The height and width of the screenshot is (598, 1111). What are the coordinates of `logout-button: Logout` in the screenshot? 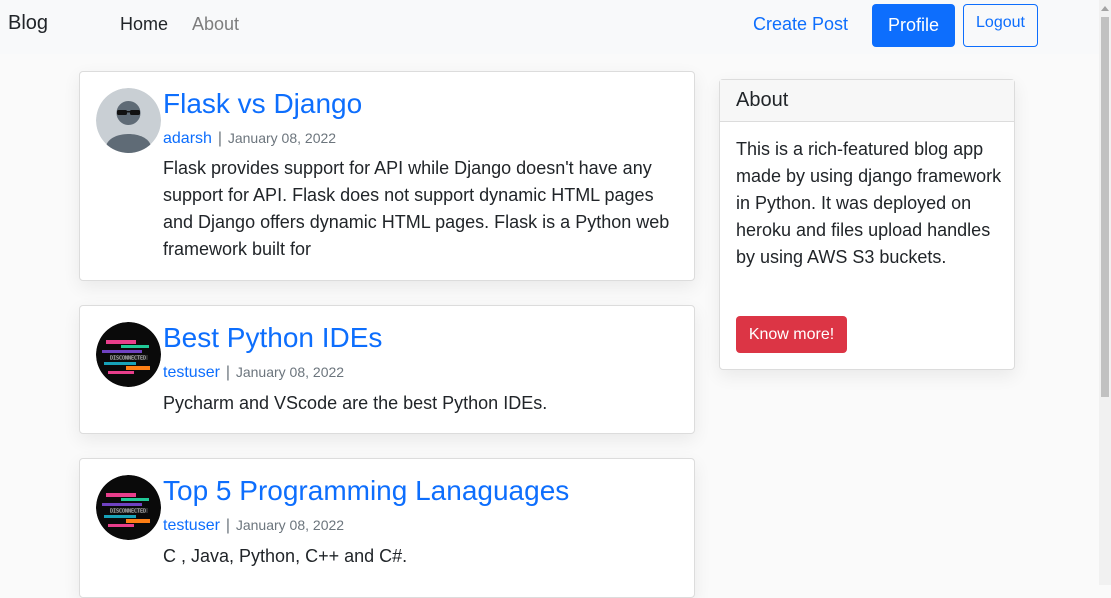 It's located at (1000, 25).